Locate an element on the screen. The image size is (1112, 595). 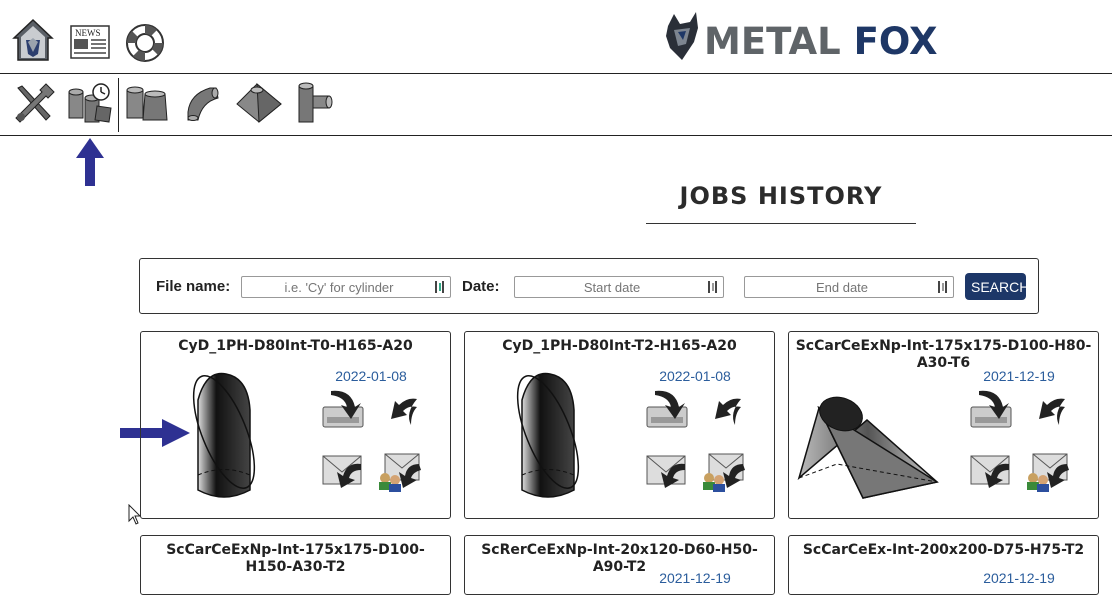
job-name: ScCarCeEx-Int-200x200-D75-H75-T2 is located at coordinates (943, 550).